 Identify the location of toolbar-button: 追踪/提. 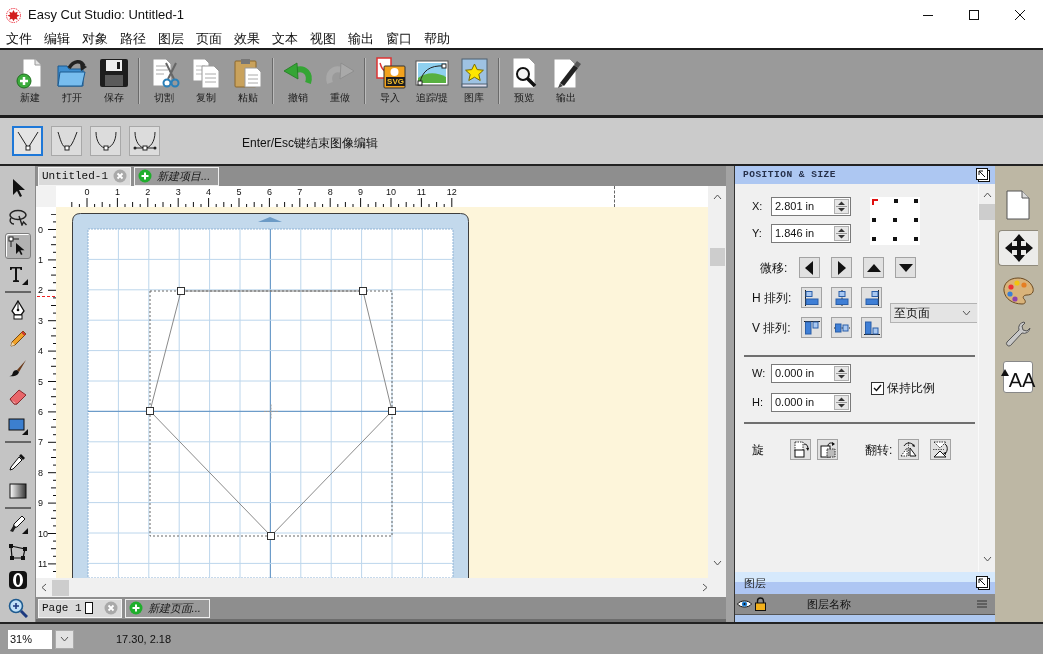
(432, 82).